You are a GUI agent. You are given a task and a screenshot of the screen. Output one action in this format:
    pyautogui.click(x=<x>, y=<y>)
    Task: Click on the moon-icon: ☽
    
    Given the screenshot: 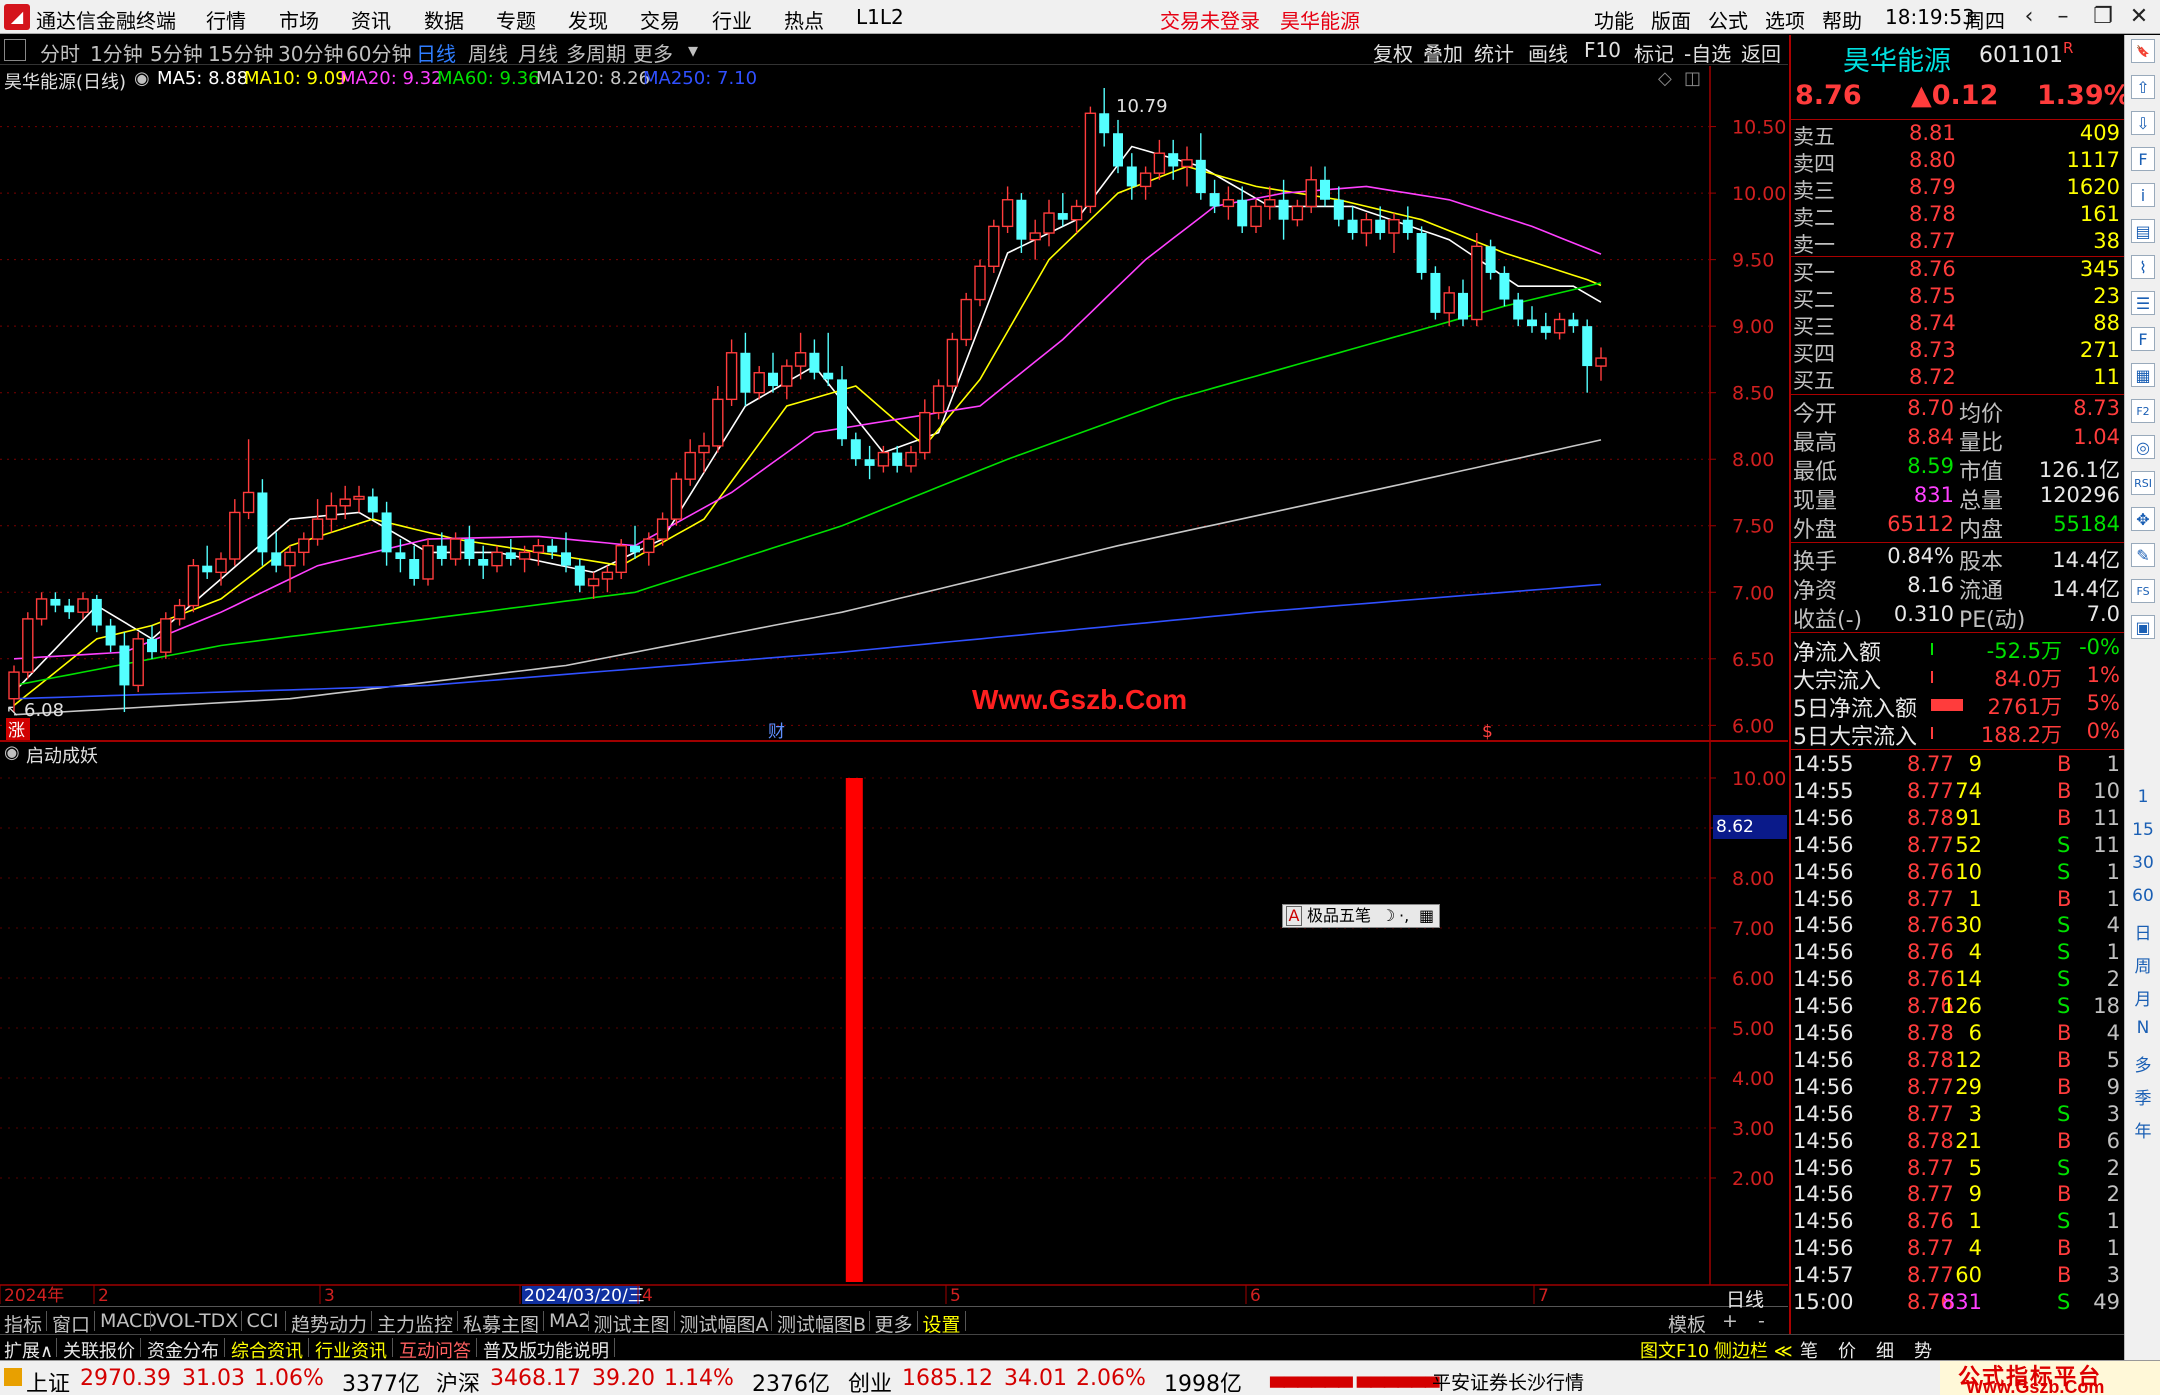 What is the action you would take?
    pyautogui.click(x=1388, y=916)
    